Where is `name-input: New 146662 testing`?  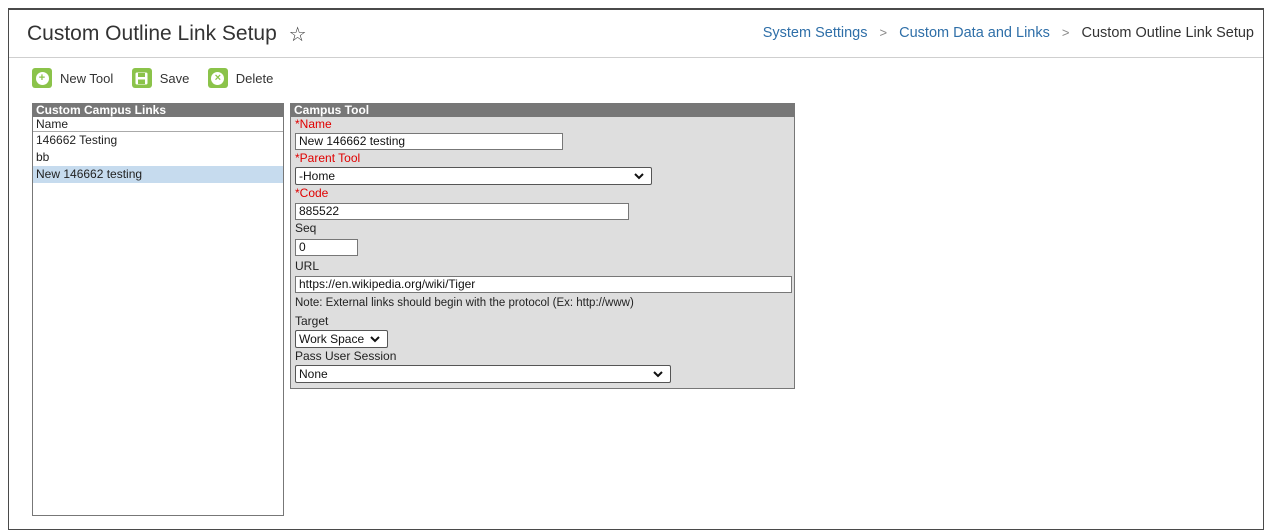
name-input: New 146662 testing is located at coordinates (429, 141).